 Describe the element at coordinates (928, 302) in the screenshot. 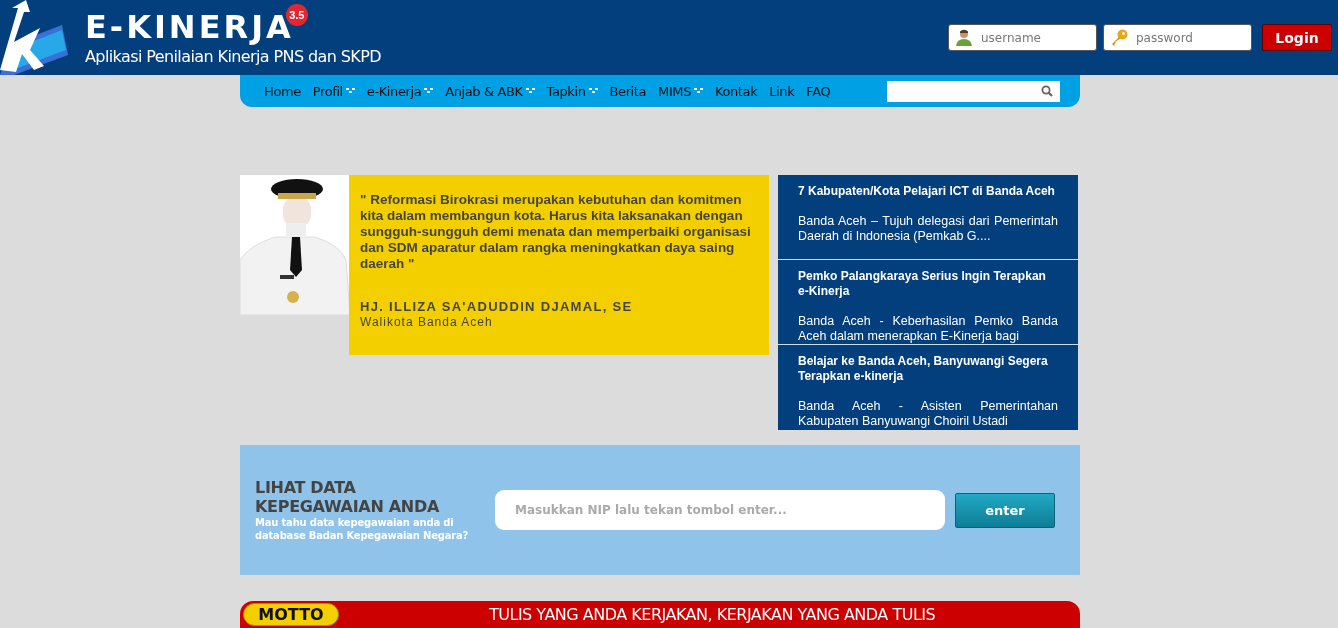

I see `news-item: Pemko Palangkaraya Serius Ingin Terapkan e-Kinerja Banda Aceh - Keberhasilan Pemko Banda Aceh dalam menerapkan E-Kinerja bagi` at that location.